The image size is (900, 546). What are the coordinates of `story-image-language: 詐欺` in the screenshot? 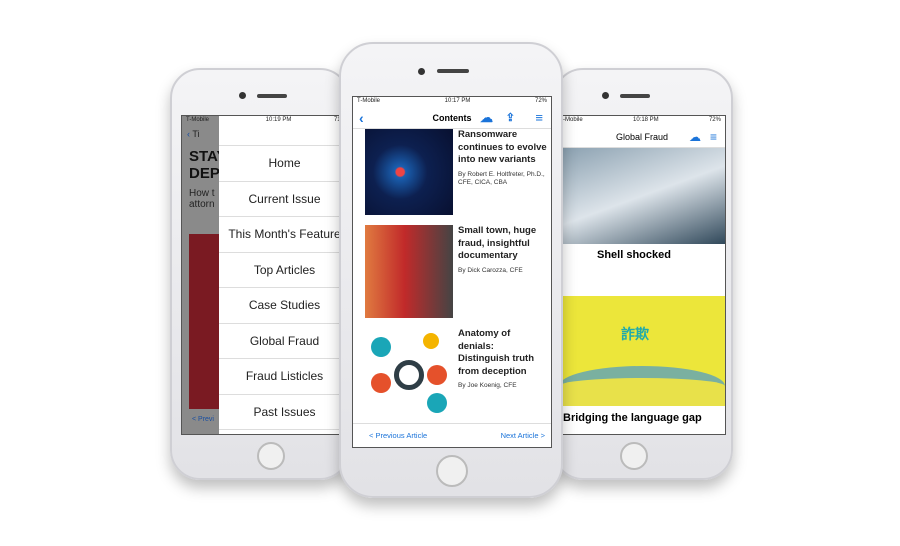 It's located at (642, 351).